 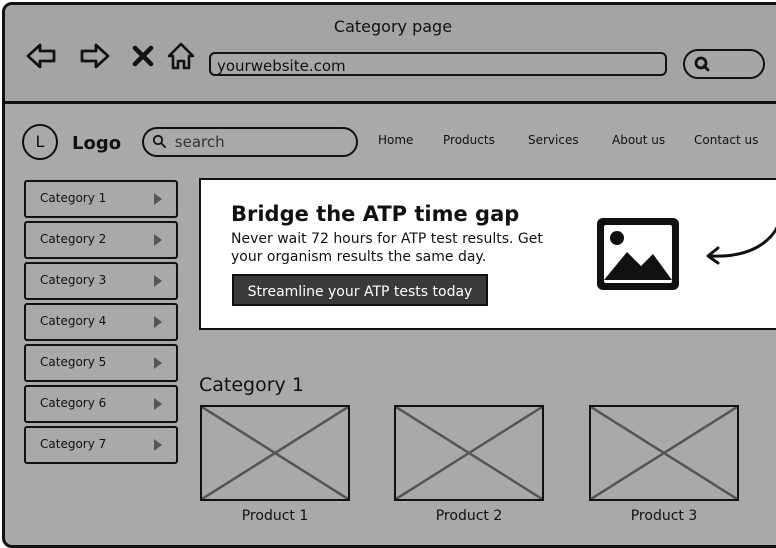 I want to click on sidebar-item-category-3: Category 3, so click(x=101, y=281).